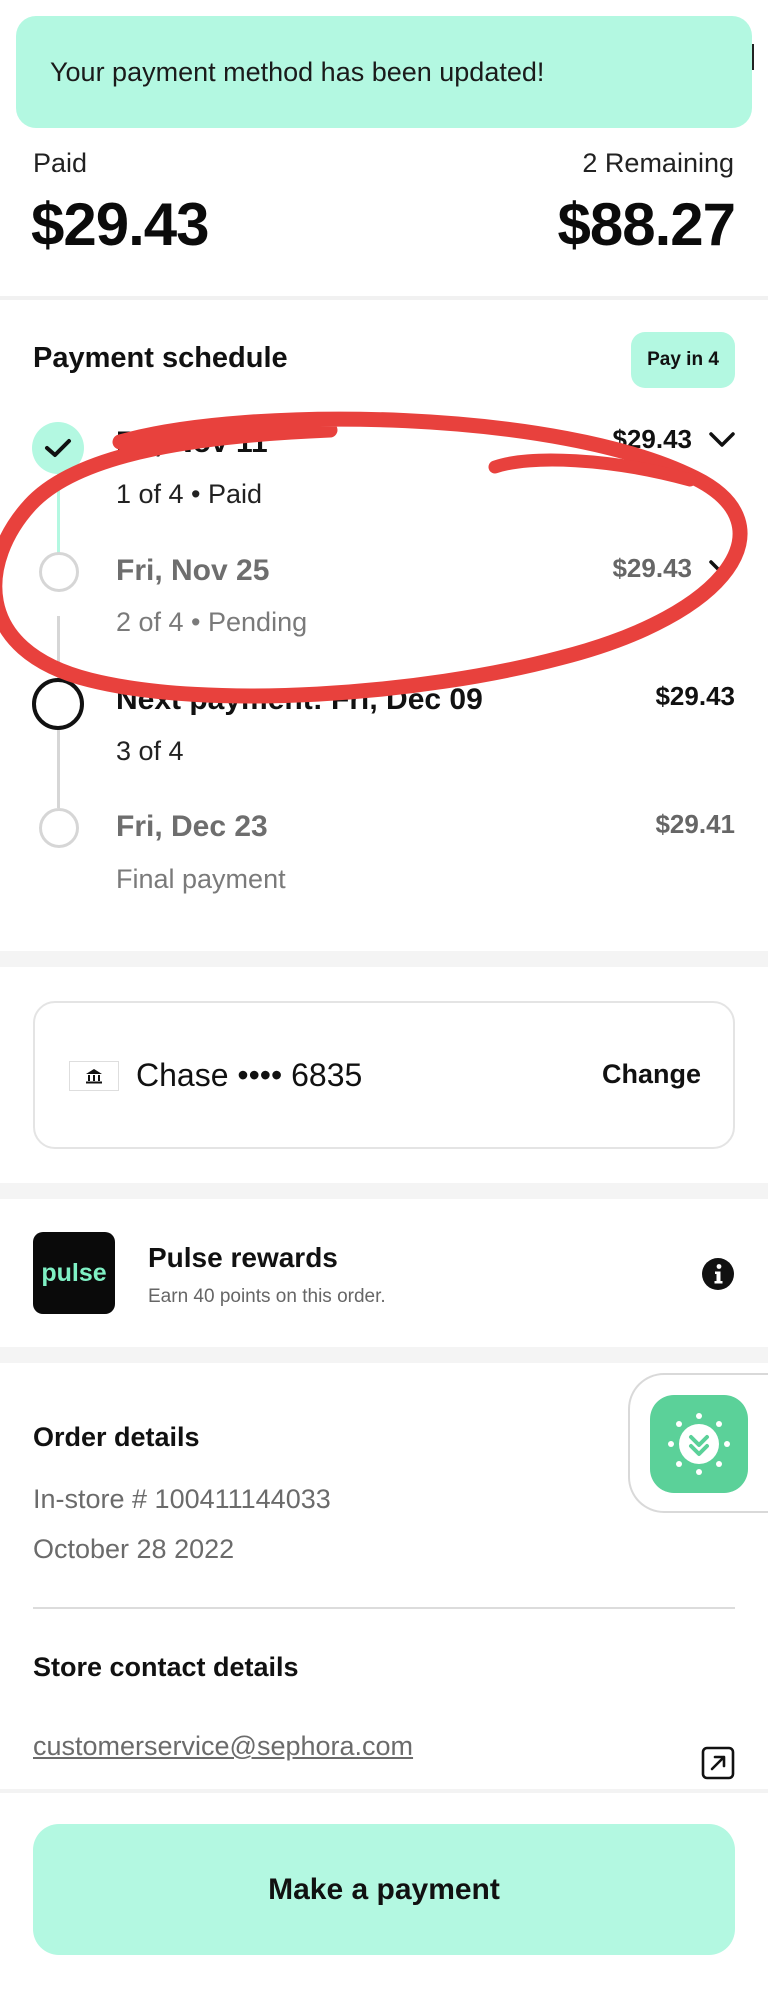  What do you see at coordinates (116, 1437) in the screenshot?
I see `order-details-title: Order details` at bounding box center [116, 1437].